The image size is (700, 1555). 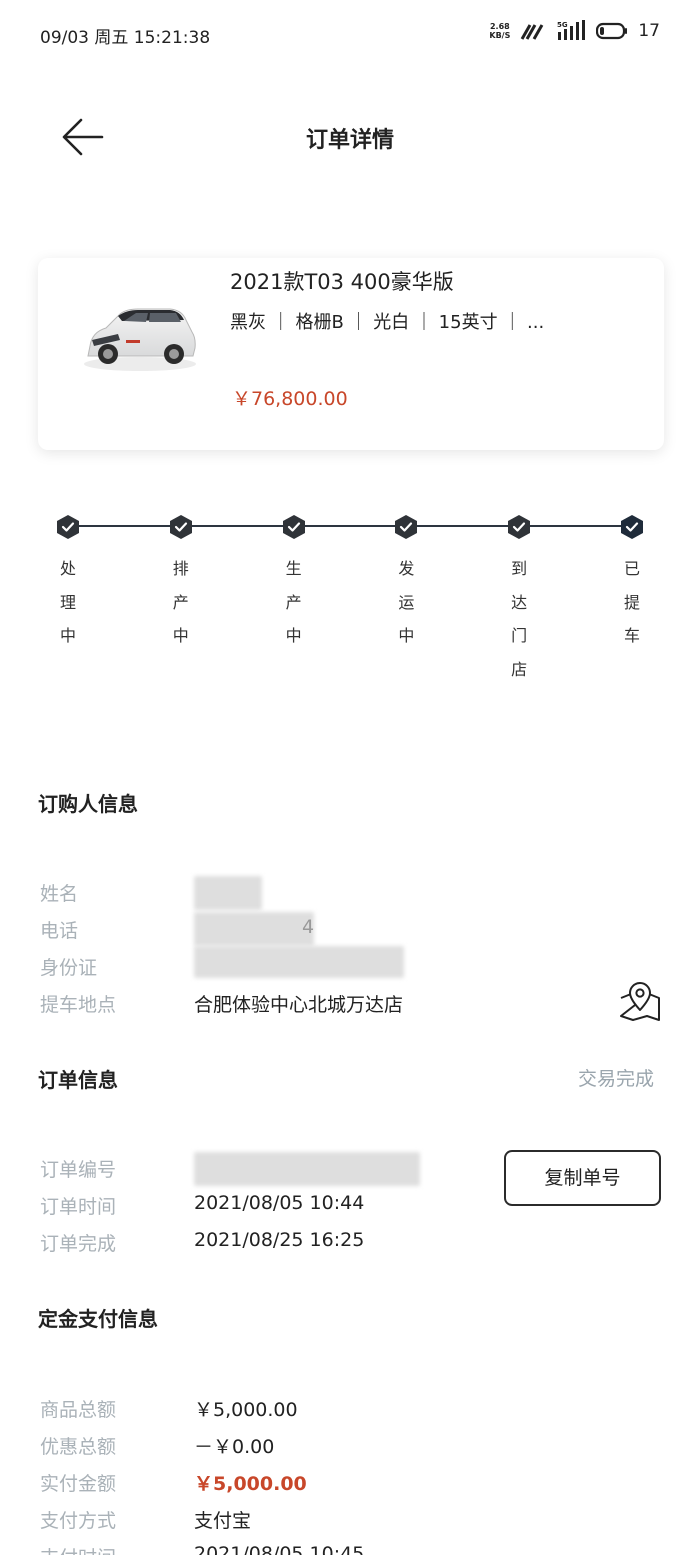 I want to click on status-time: 09/03 周五 15:21:38, so click(x=125, y=38).